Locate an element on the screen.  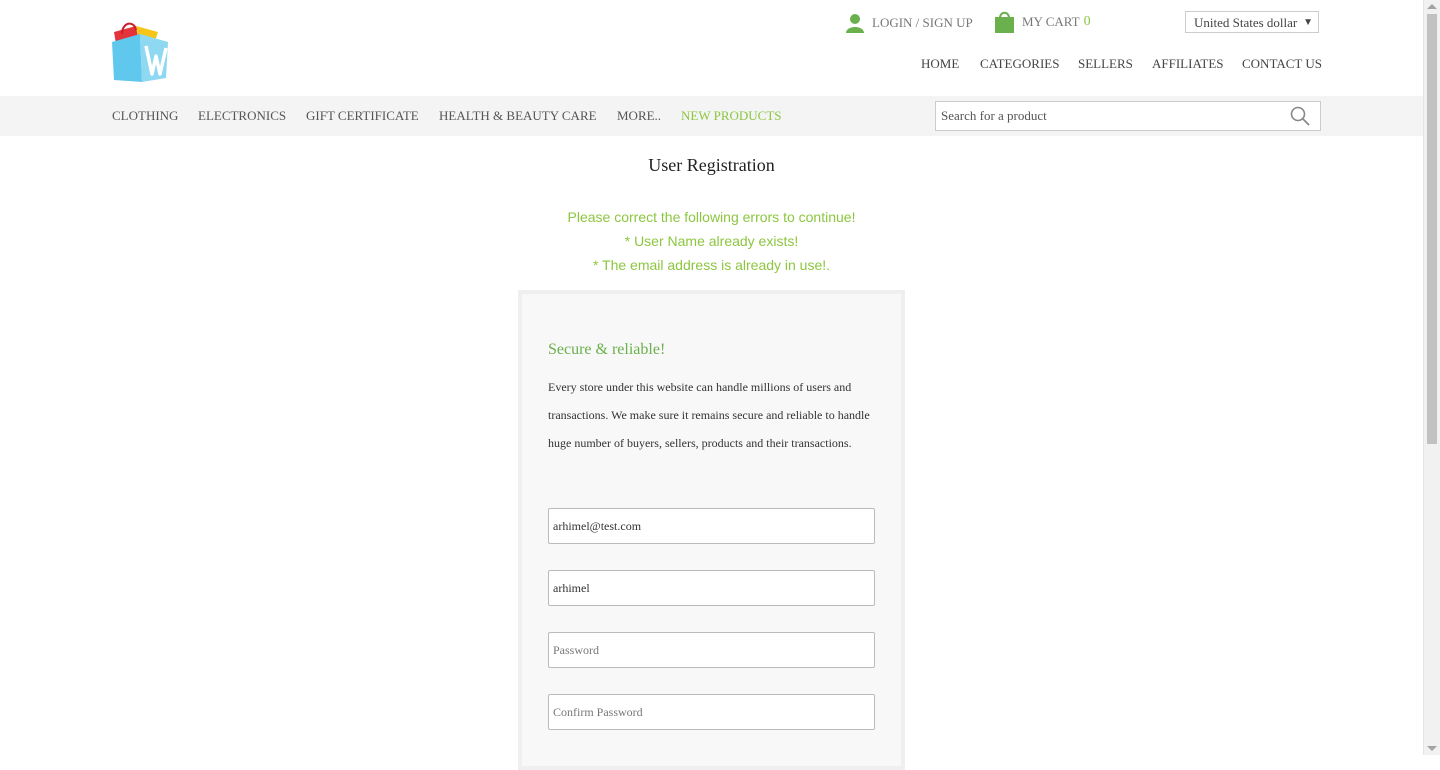
category-health-beauty-care: HEALTH & BEAUTY CARE is located at coordinates (518, 116).